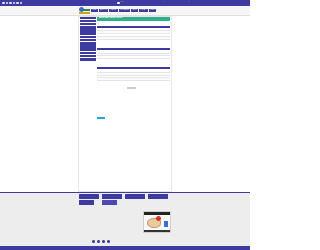 The width and height of the screenshot is (320, 250). What do you see at coordinates (17, 3) in the screenshot?
I see `linkedin-icon` at bounding box center [17, 3].